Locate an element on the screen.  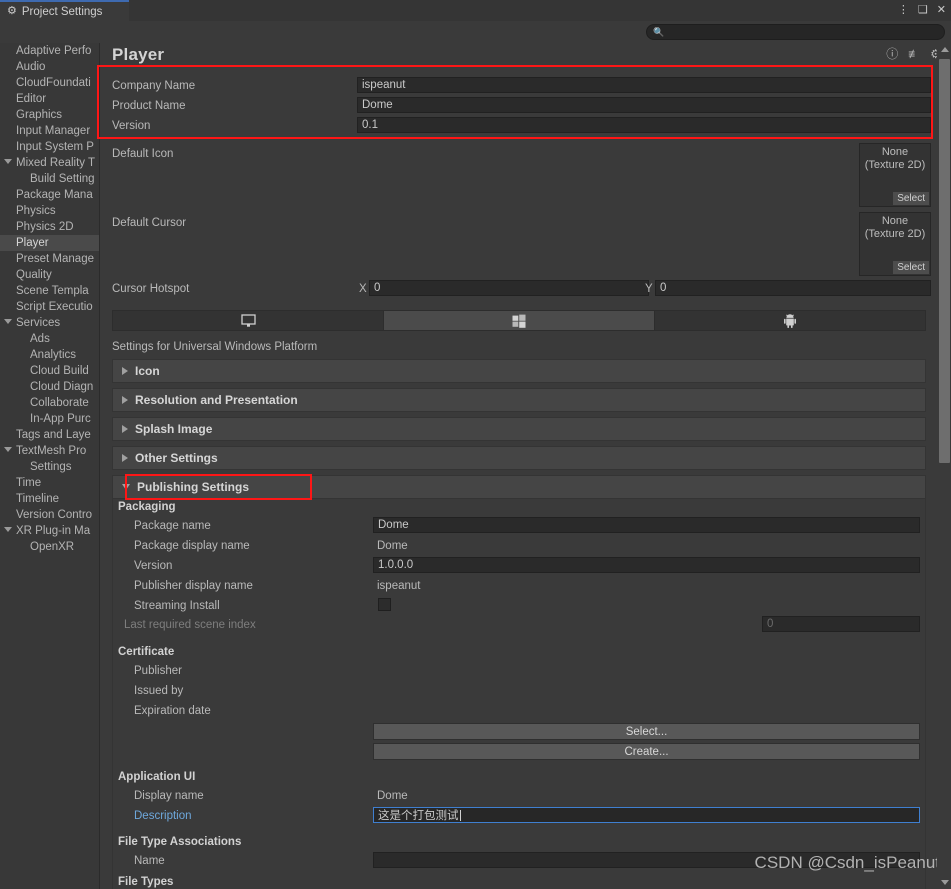
publishing-version-input: 1.0.0.0 is located at coordinates (646, 565).